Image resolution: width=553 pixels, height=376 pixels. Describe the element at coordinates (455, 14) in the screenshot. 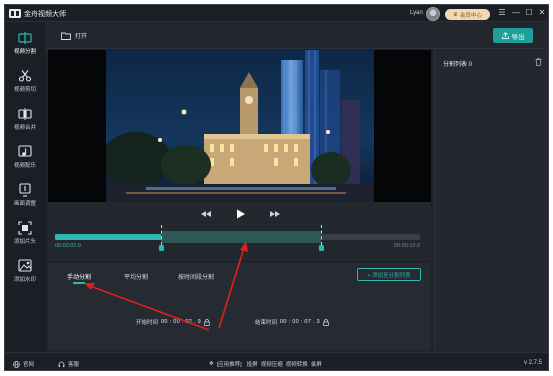

I see `crown-icon: ♛` at that location.